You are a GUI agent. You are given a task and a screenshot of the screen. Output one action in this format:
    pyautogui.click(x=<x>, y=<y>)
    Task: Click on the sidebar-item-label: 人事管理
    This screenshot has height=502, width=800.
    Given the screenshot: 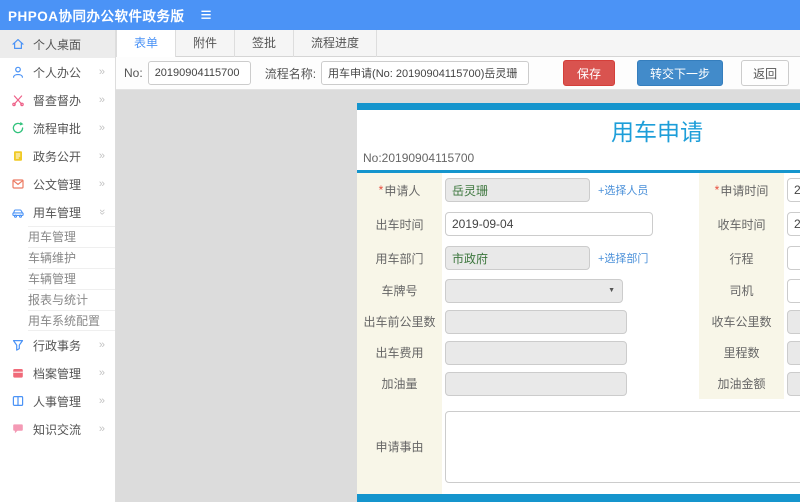 What is the action you would take?
    pyautogui.click(x=57, y=401)
    